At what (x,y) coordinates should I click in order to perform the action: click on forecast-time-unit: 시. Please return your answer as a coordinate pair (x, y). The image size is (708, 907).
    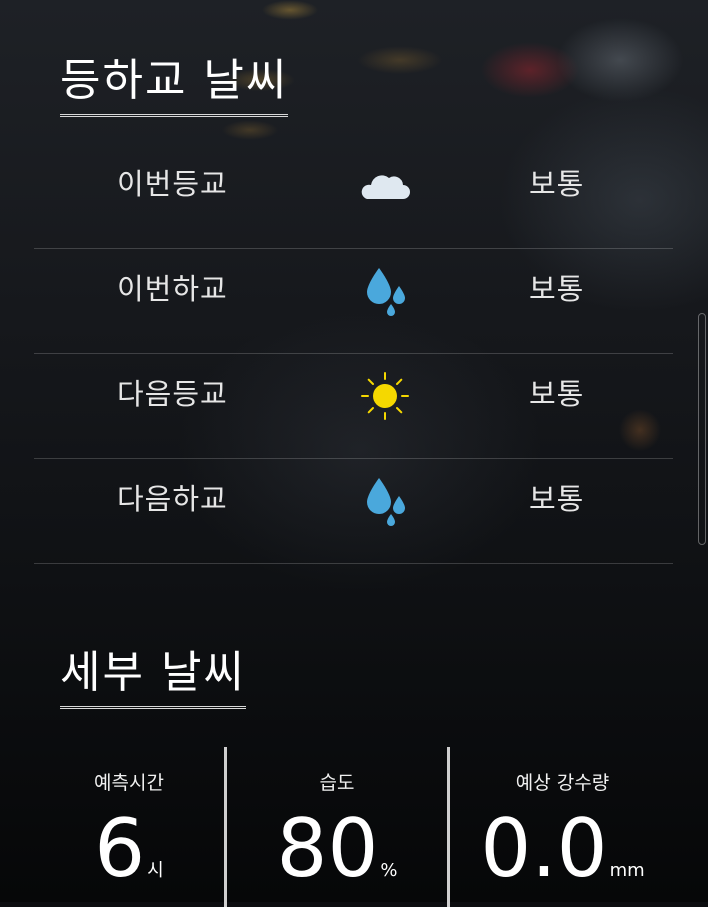
    Looking at the image, I should click on (155, 870).